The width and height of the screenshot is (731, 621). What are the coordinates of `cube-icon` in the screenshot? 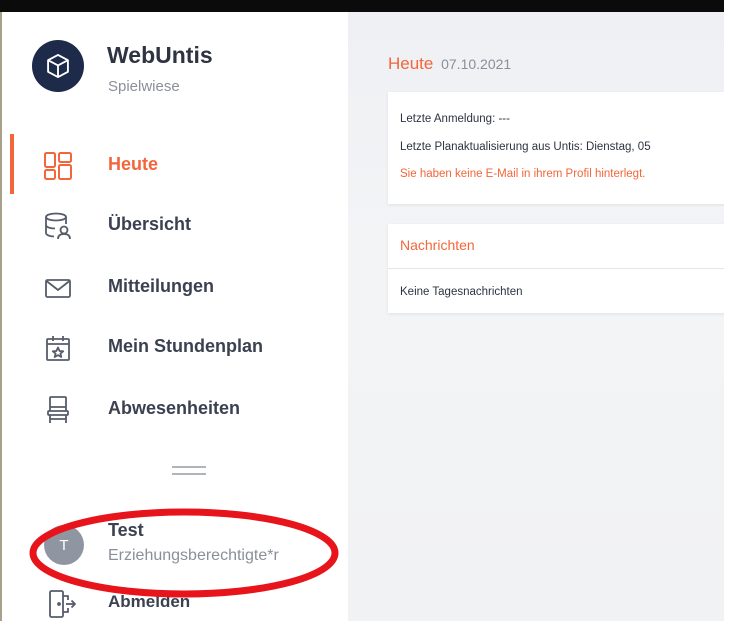 It's located at (58, 66).